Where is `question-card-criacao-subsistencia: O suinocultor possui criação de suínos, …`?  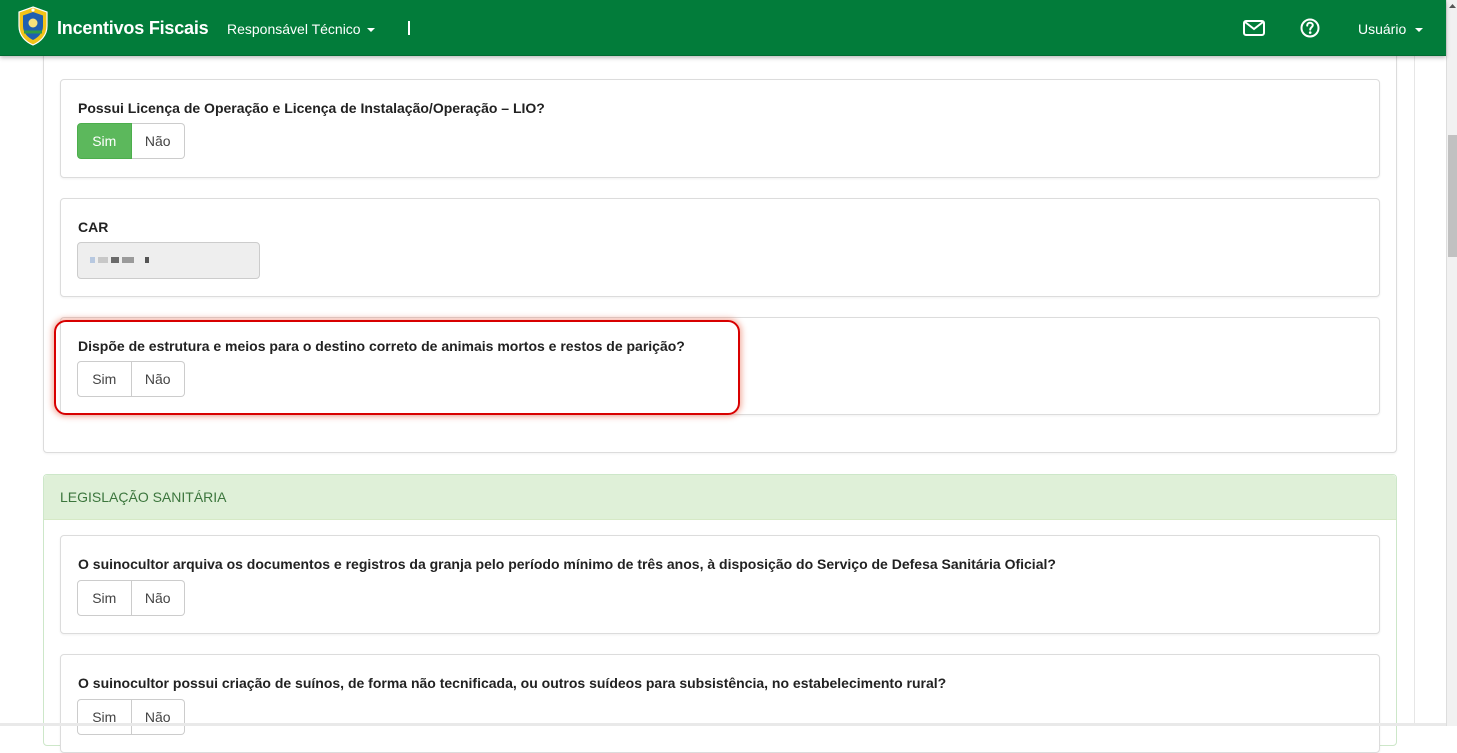
question-card-criacao-subsistencia: O suinocultor possui criação de suínos, … is located at coordinates (720, 703).